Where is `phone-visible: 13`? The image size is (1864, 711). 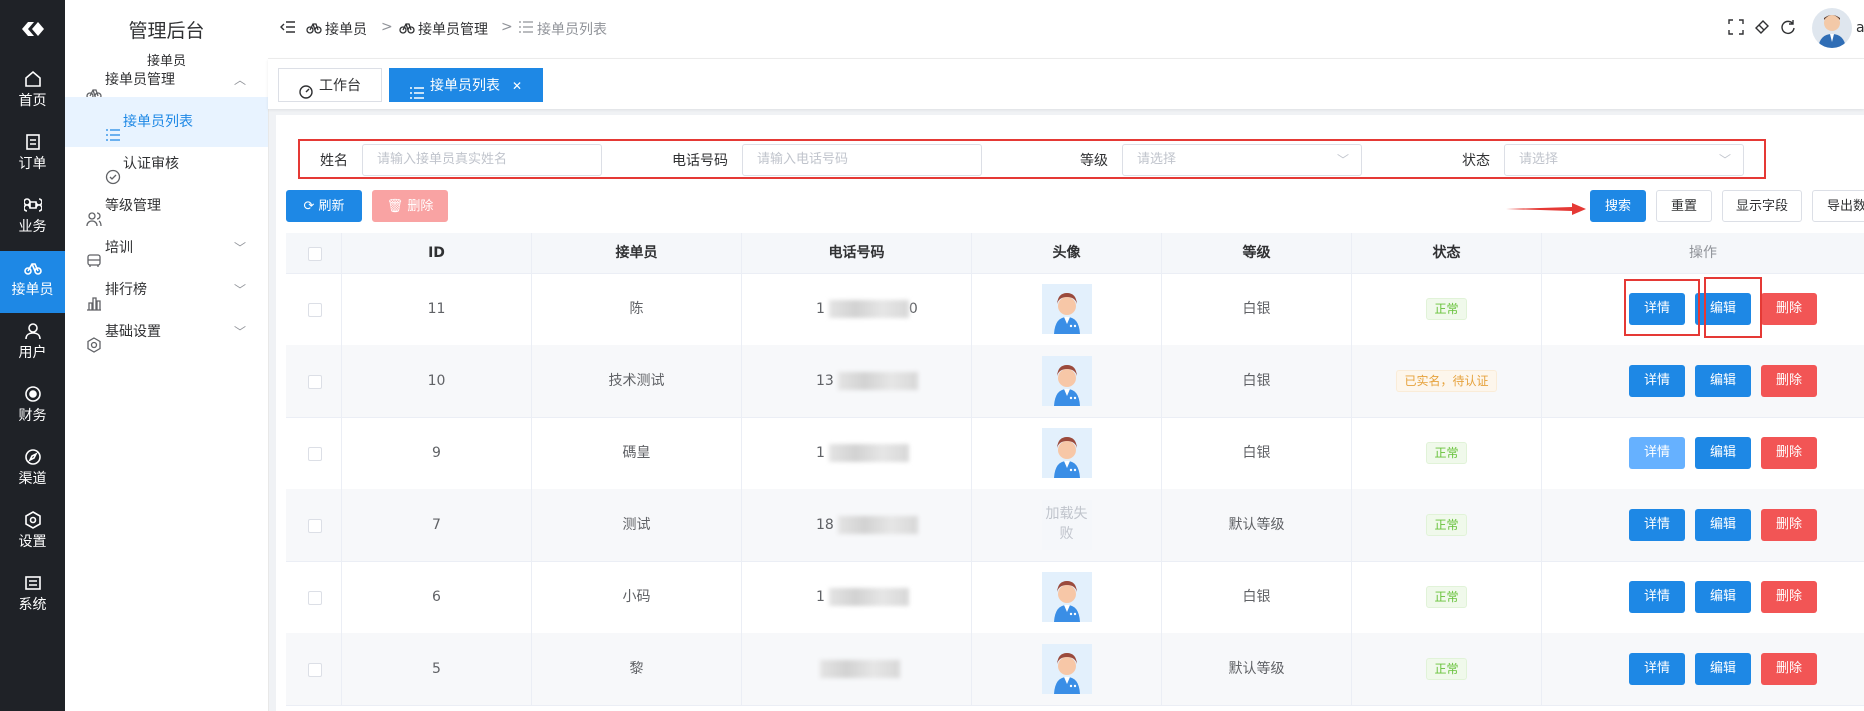 phone-visible: 13 is located at coordinates (825, 381).